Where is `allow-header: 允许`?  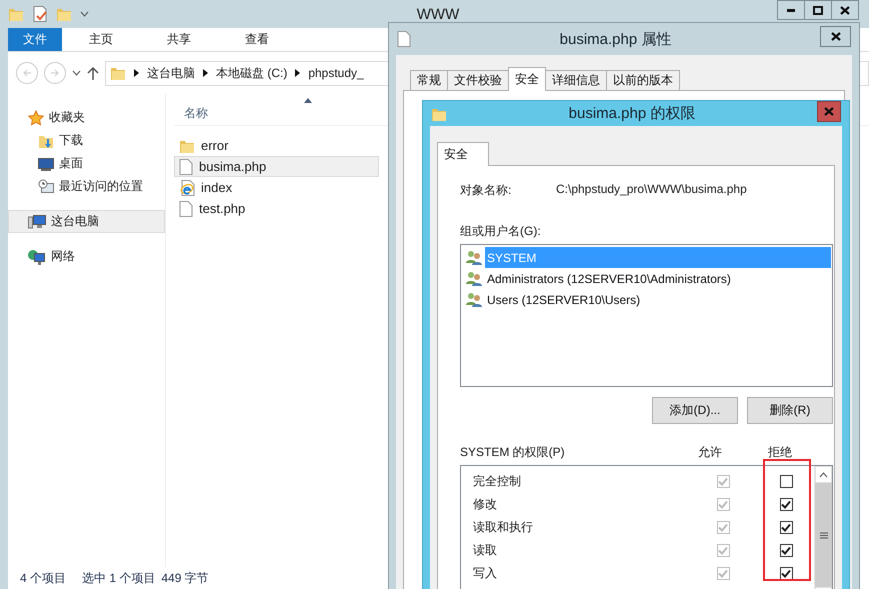
allow-header: 允许 is located at coordinates (710, 452).